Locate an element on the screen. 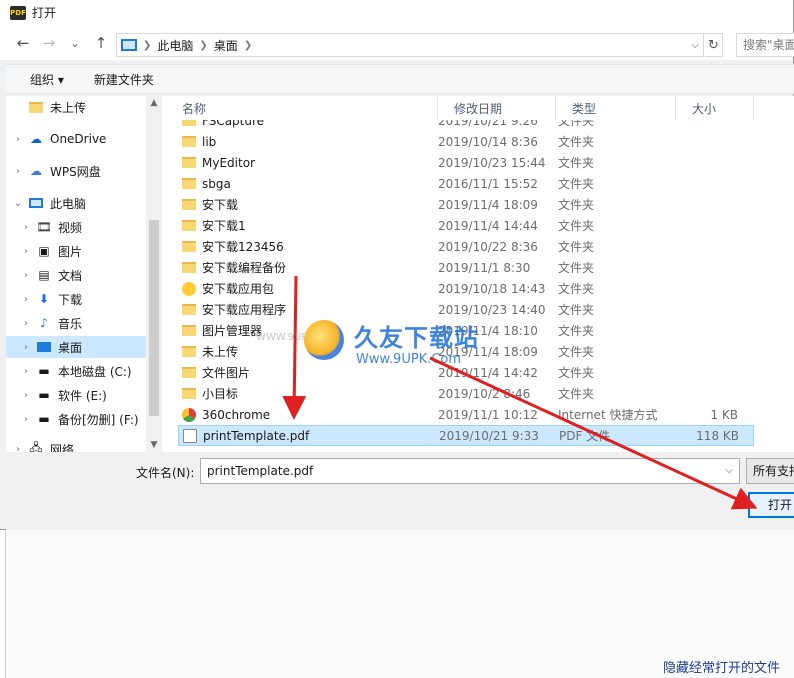  file-row: 小目标 2019/10/2 8:46 文件夹 is located at coordinates (466, 393).